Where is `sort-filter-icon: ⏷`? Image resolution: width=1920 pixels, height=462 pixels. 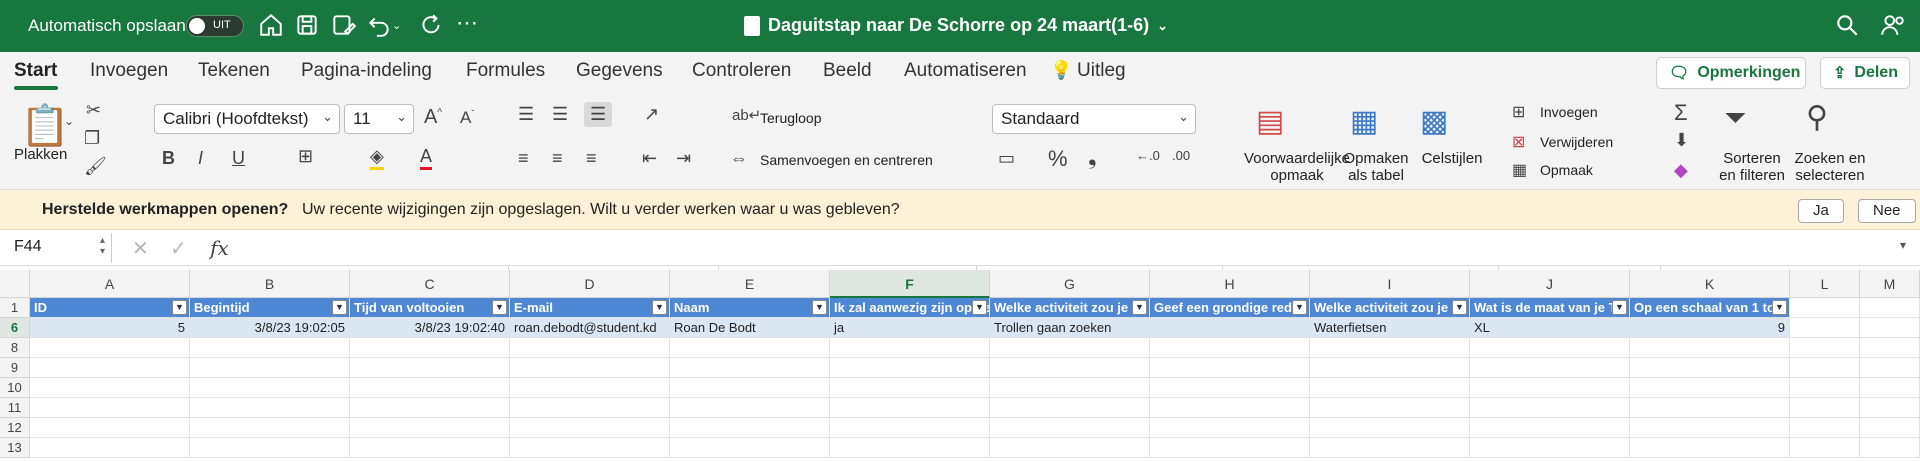
sort-filter-icon: ⏷ is located at coordinates (1735, 118).